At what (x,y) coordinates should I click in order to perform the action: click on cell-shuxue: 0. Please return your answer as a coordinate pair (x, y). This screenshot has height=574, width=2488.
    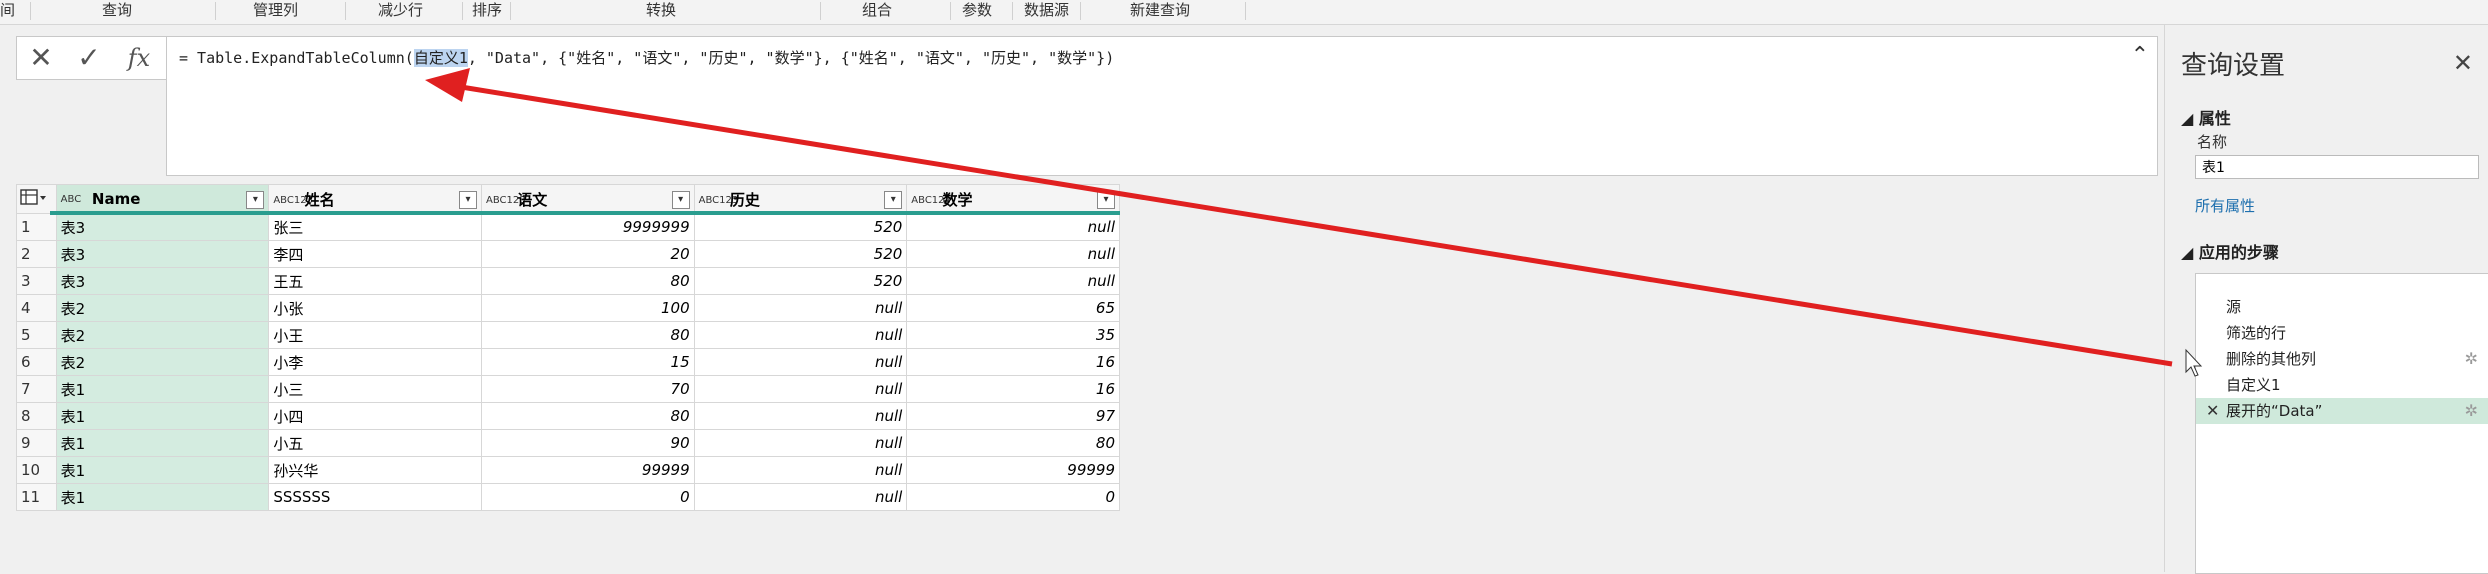
    Looking at the image, I should click on (1013, 497).